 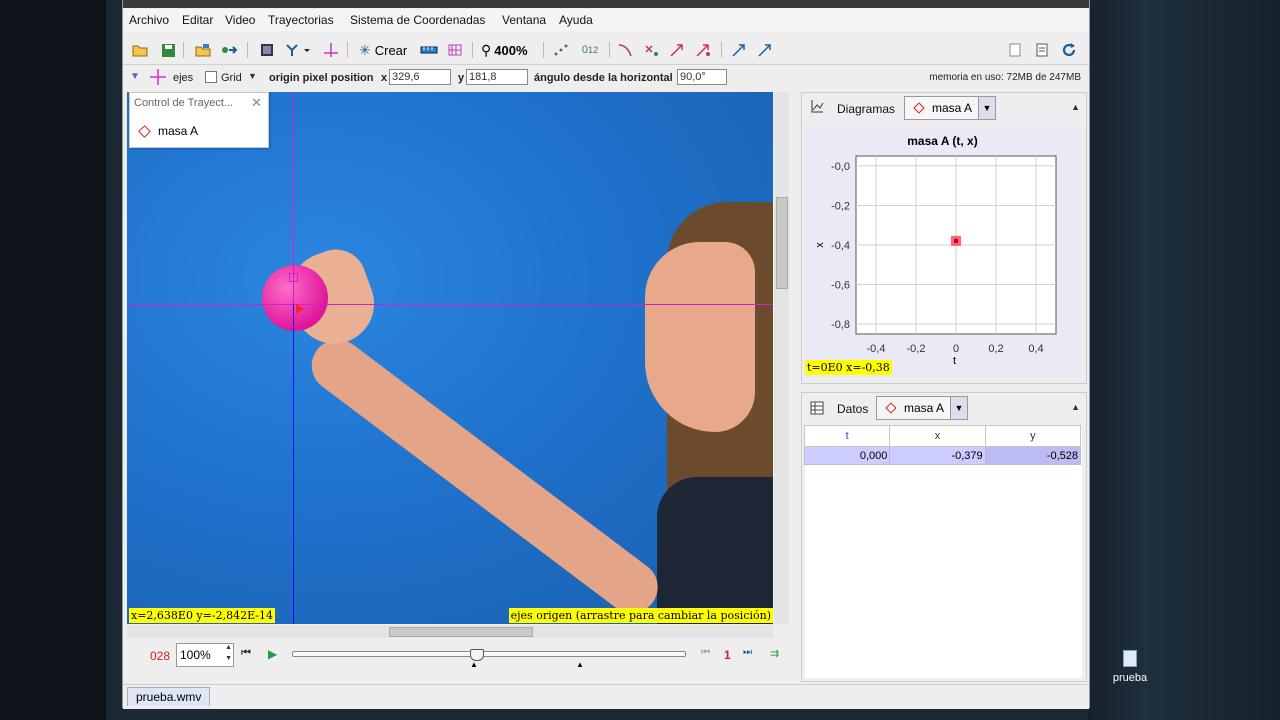 I want to click on video-vscroll-thumb, so click(x=782, y=243).